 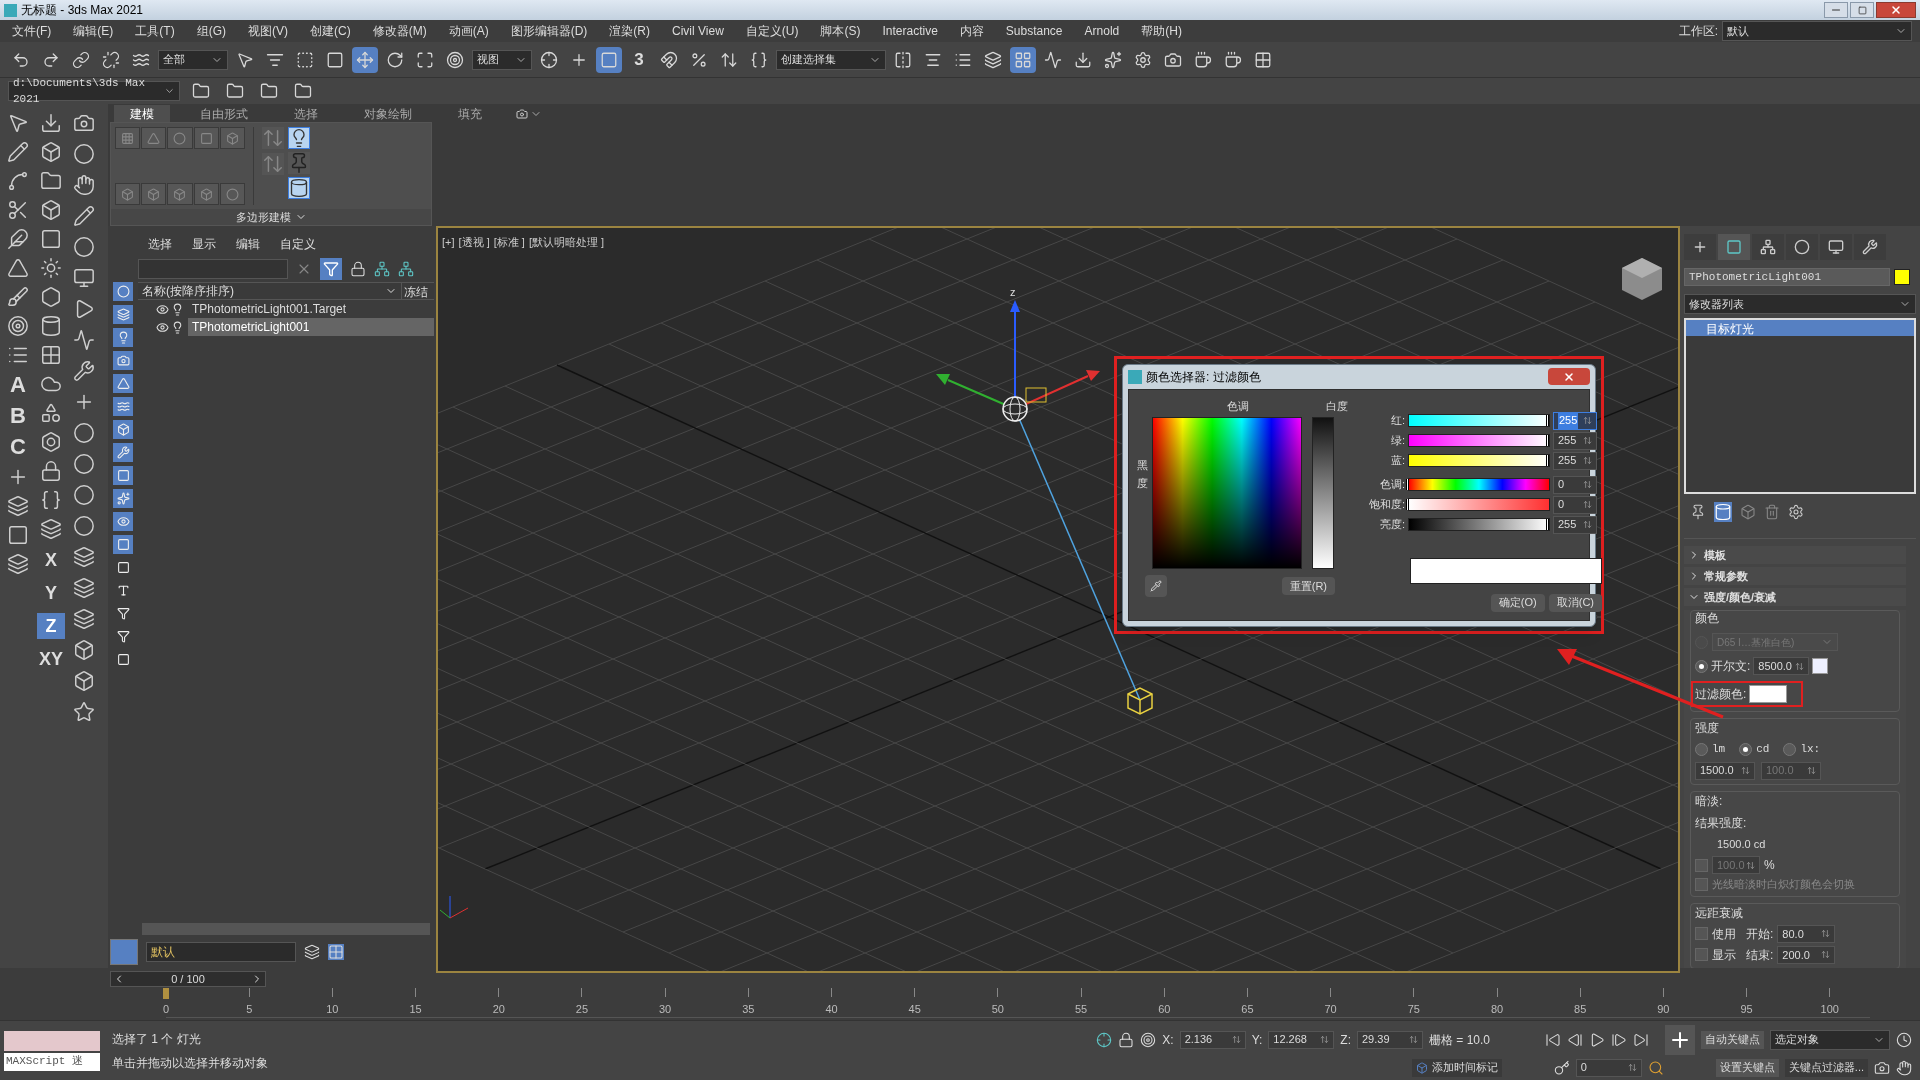 I want to click on menu-item: 修改器(M), so click(x=399, y=31).